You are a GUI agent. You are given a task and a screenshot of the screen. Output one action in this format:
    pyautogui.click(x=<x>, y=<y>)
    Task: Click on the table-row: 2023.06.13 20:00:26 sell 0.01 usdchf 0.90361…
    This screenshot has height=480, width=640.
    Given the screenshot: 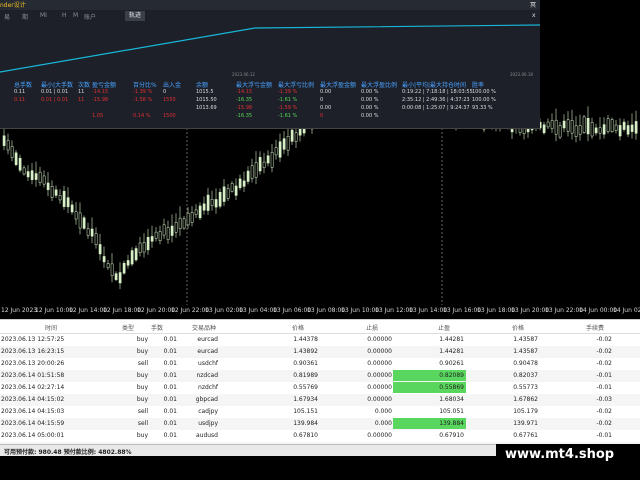 What is the action you would take?
    pyautogui.click(x=320, y=364)
    